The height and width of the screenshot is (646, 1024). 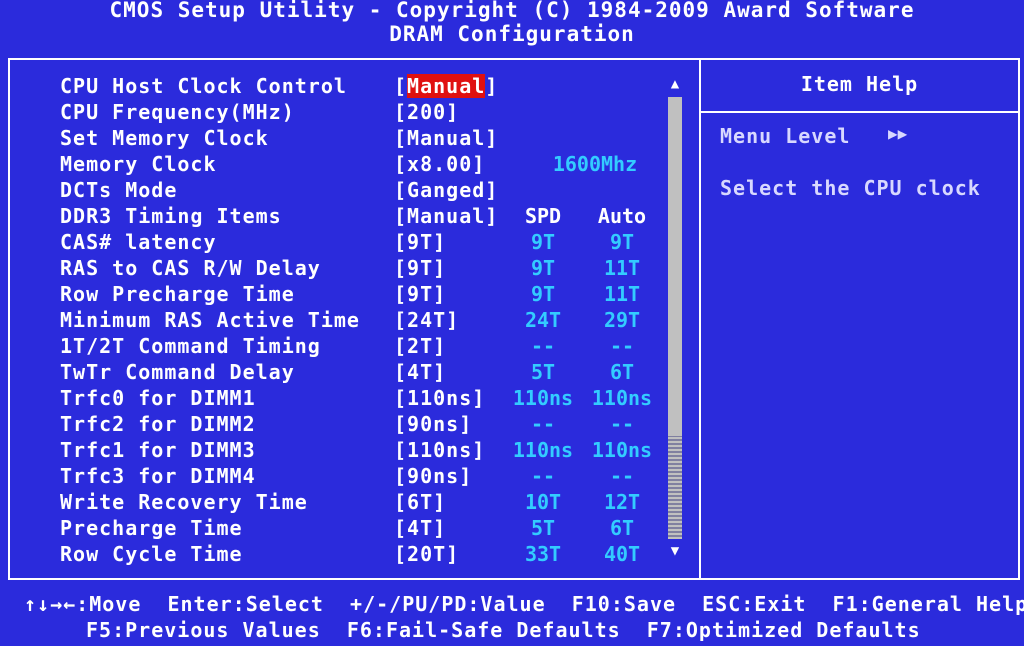 I want to click on auto-value: 11T, so click(x=622, y=294).